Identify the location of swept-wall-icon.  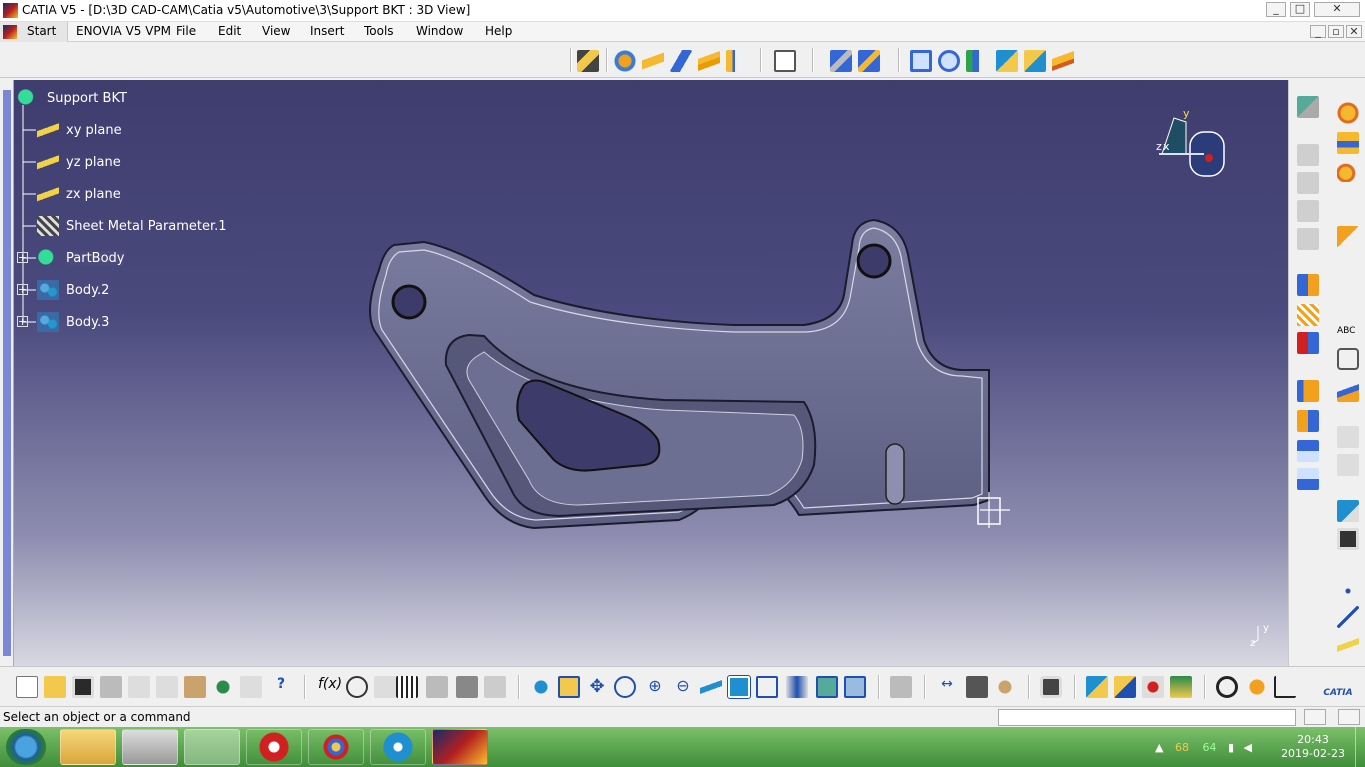
(1348, 113).